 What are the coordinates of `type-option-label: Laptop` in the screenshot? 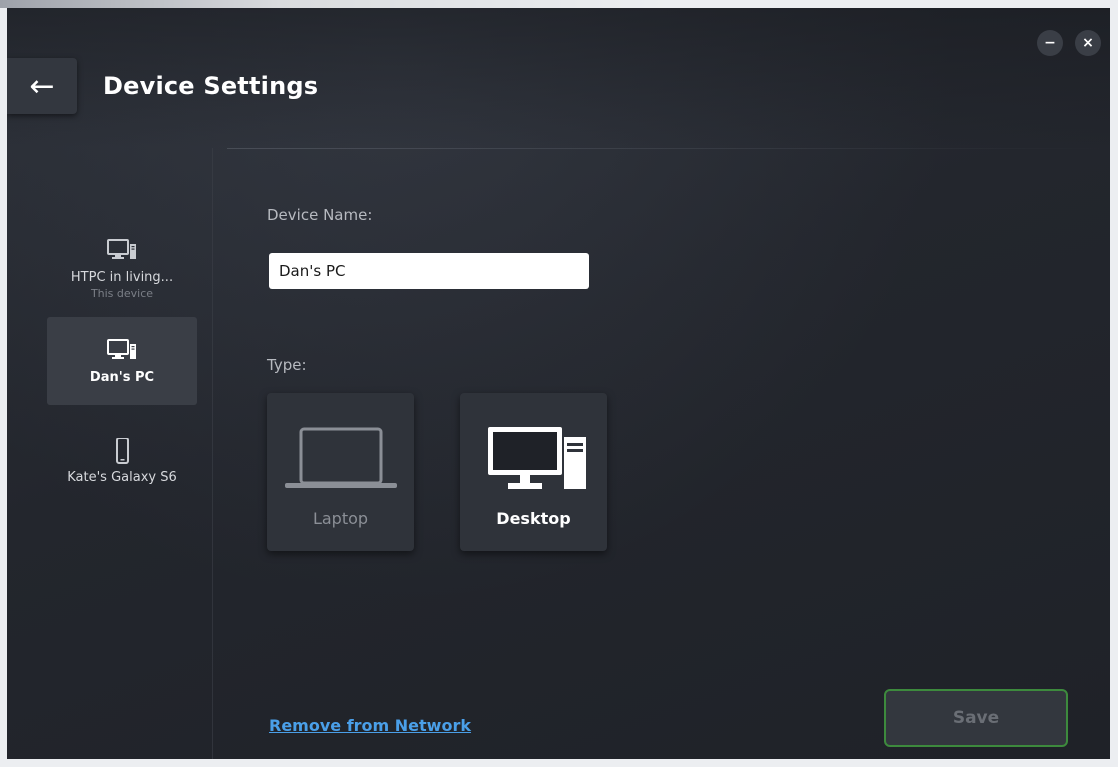 It's located at (340, 518).